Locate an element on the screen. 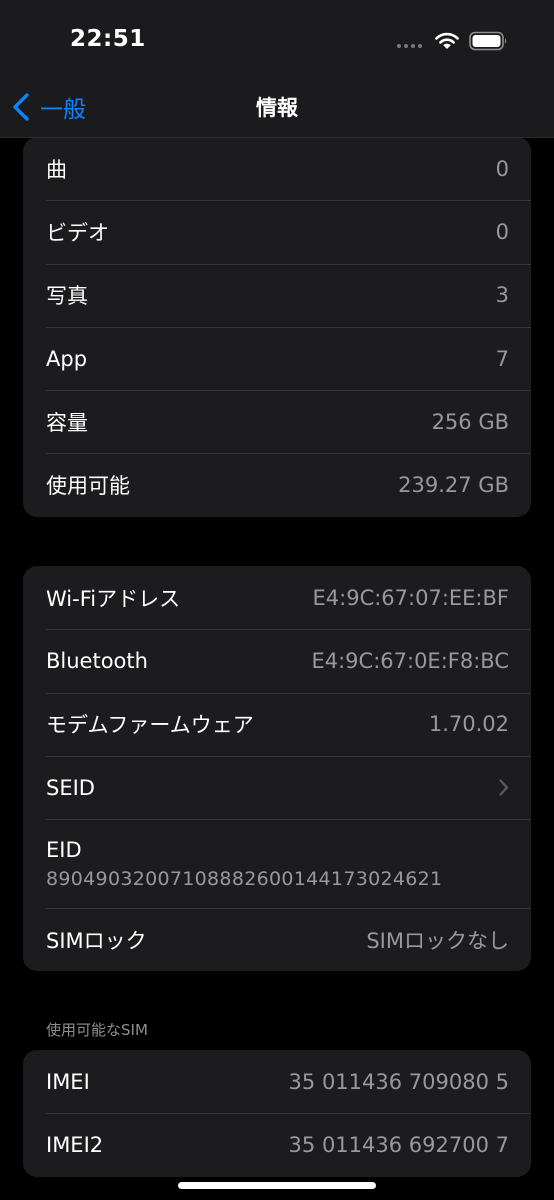 This screenshot has width=554, height=1200. row-sim-lock: SIMロック SIMロックなし is located at coordinates (277, 939).